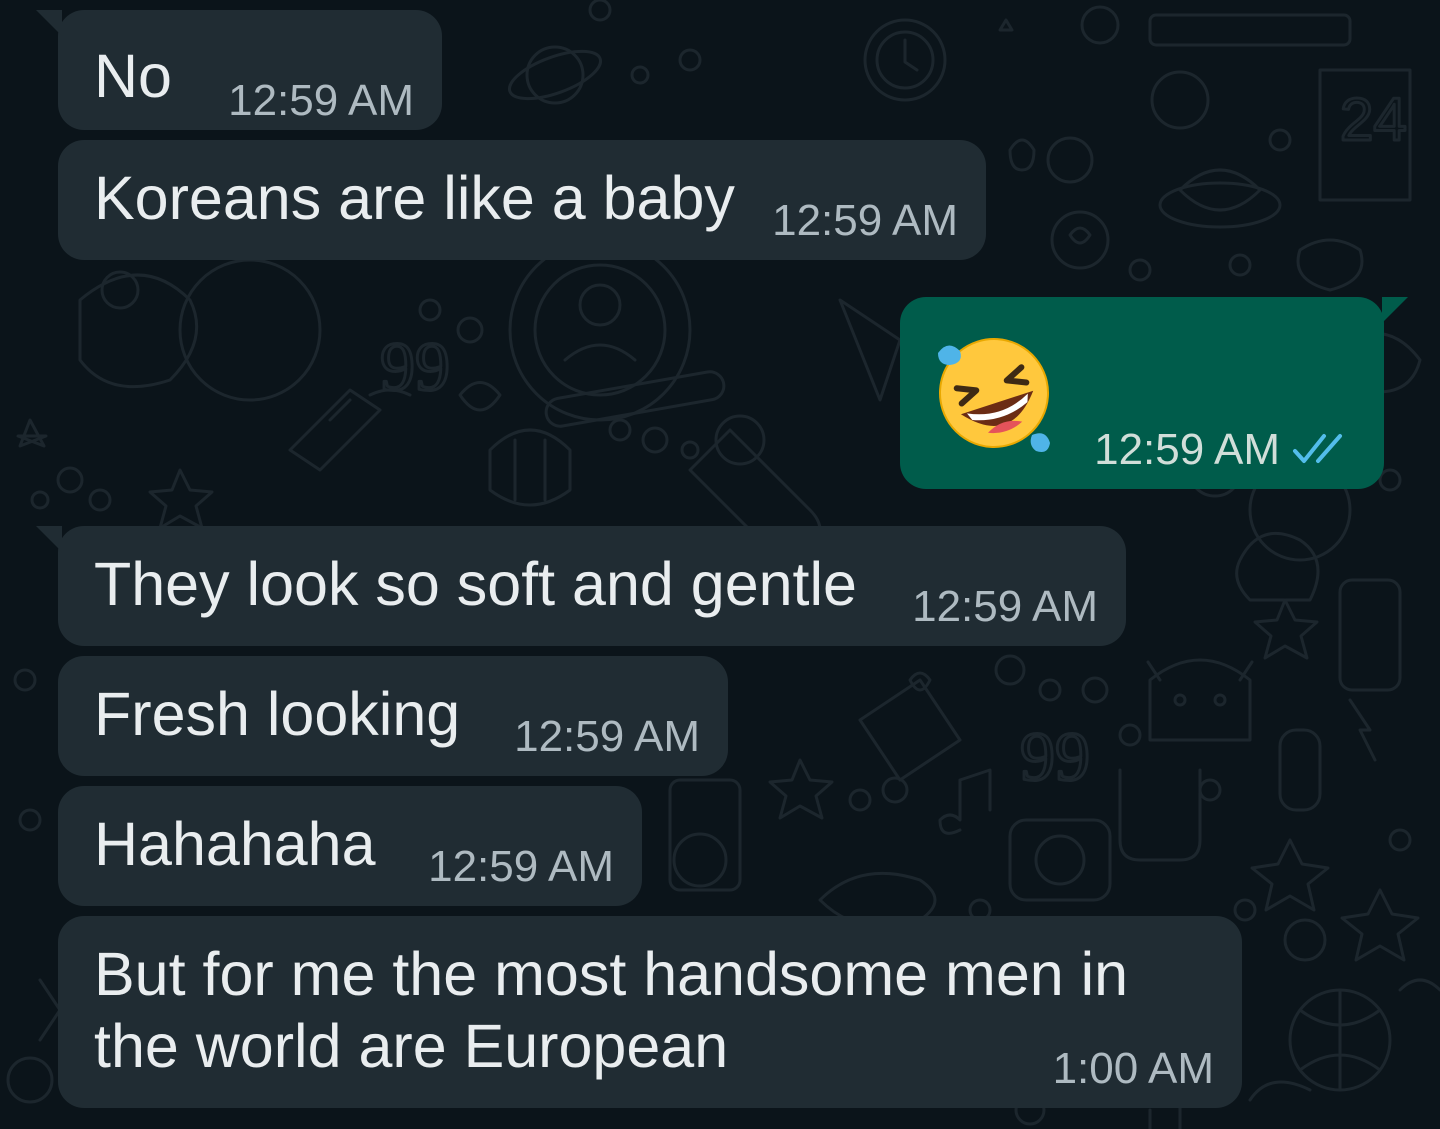 The height and width of the screenshot is (1129, 1440). Describe the element at coordinates (1154, 393) in the screenshot. I see `outgoing-message: 12:59 AM` at that location.